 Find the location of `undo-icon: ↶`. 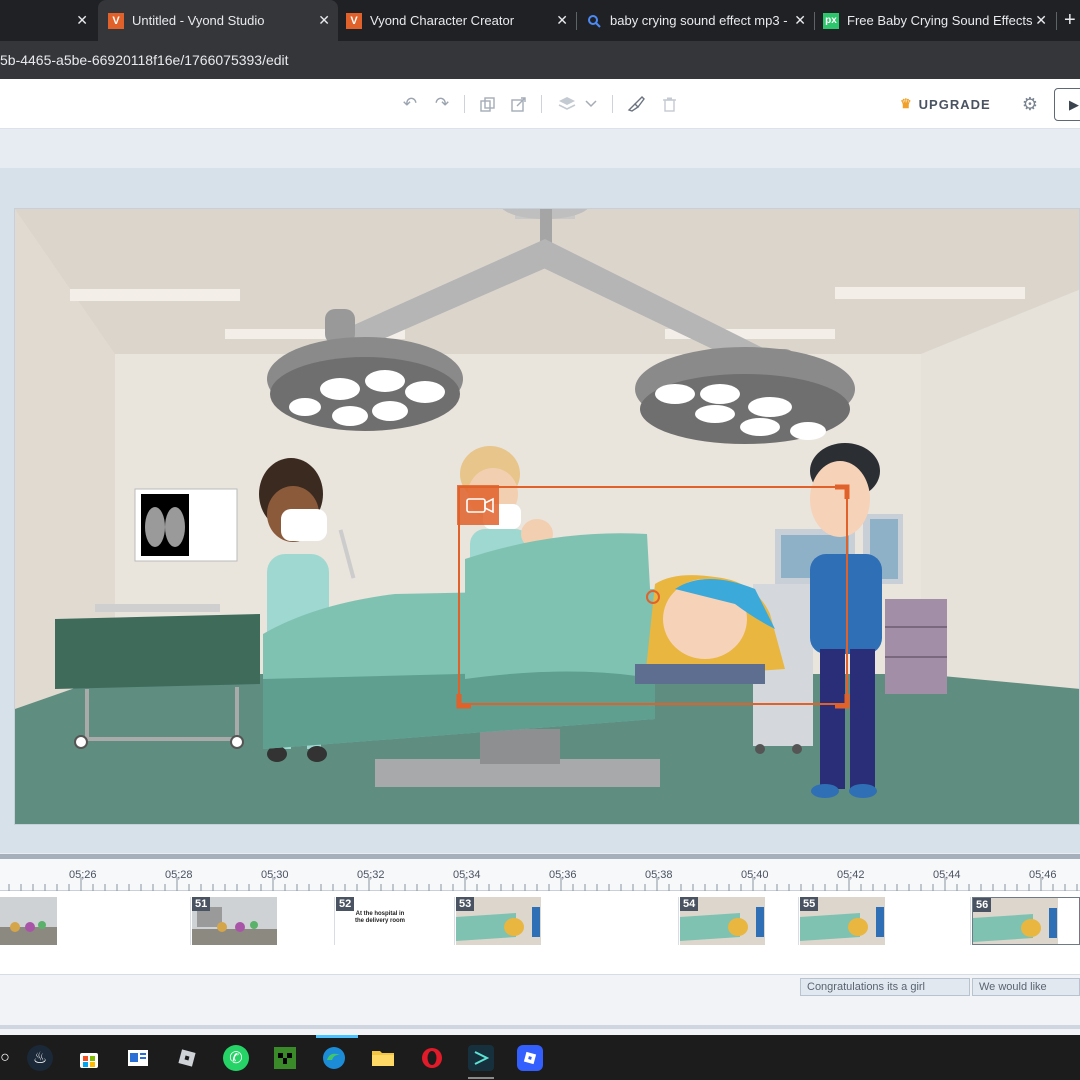

undo-icon: ↶ is located at coordinates (410, 104).